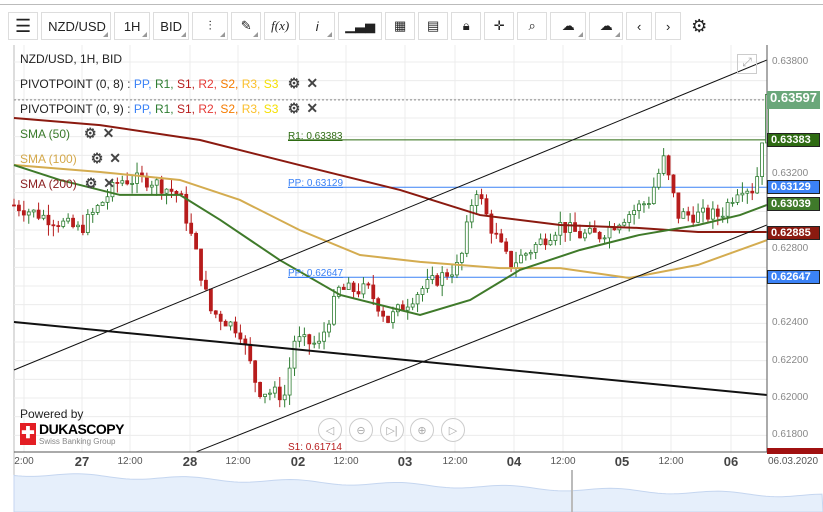 The width and height of the screenshot is (823, 512). I want to click on time-label: 05, so click(622, 461).